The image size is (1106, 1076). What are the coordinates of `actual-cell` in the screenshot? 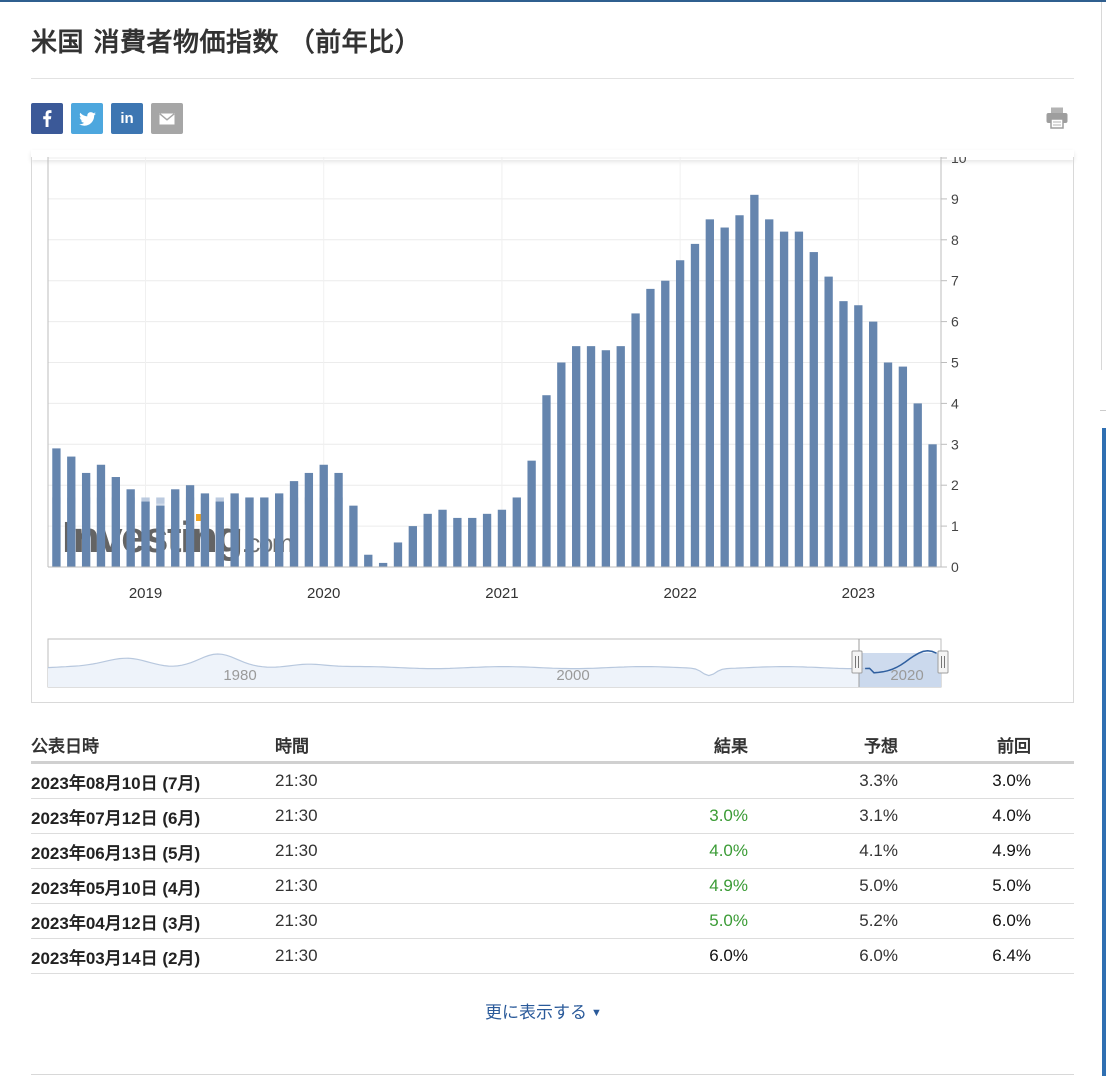 It's located at (661, 780).